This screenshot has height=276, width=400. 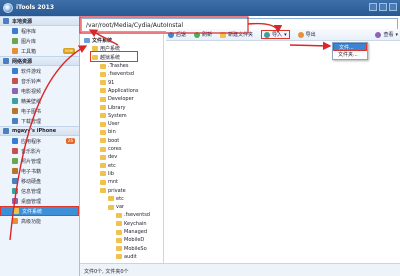 I want to click on refresh-label: 刷新, so click(x=207, y=35).